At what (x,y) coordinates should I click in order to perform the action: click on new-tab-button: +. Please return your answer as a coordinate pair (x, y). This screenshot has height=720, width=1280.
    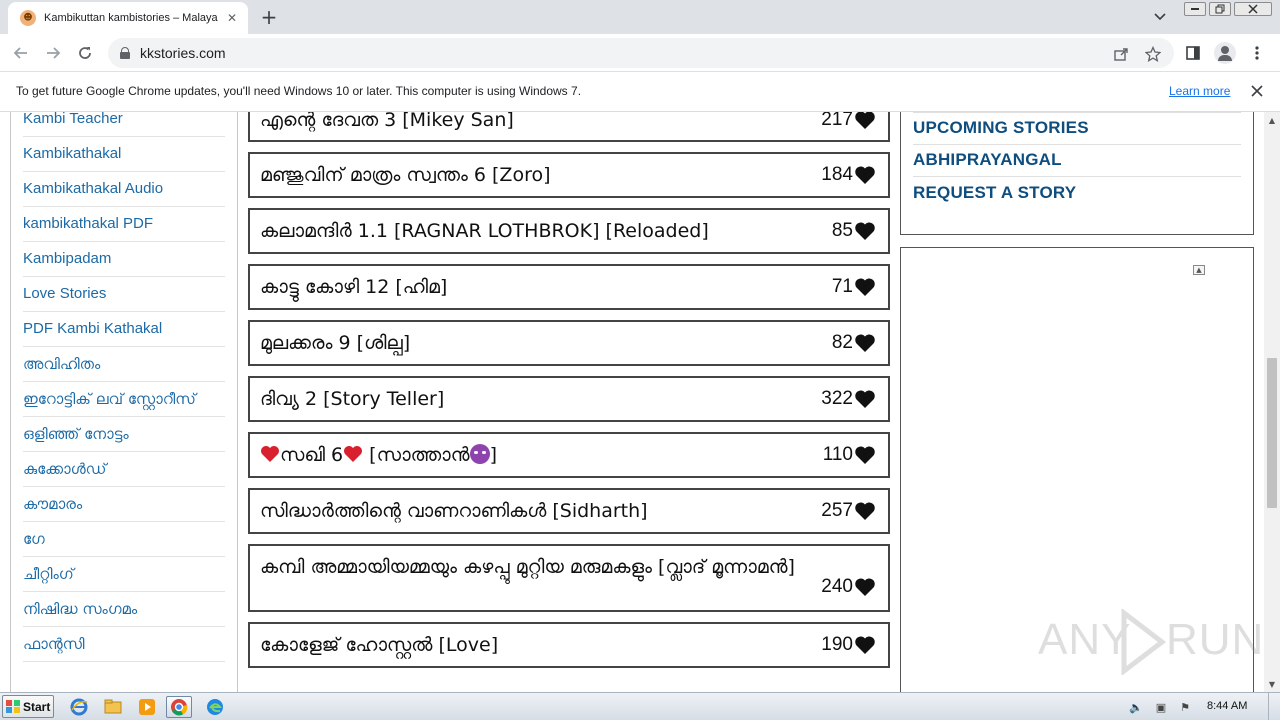
    Looking at the image, I should click on (269, 17).